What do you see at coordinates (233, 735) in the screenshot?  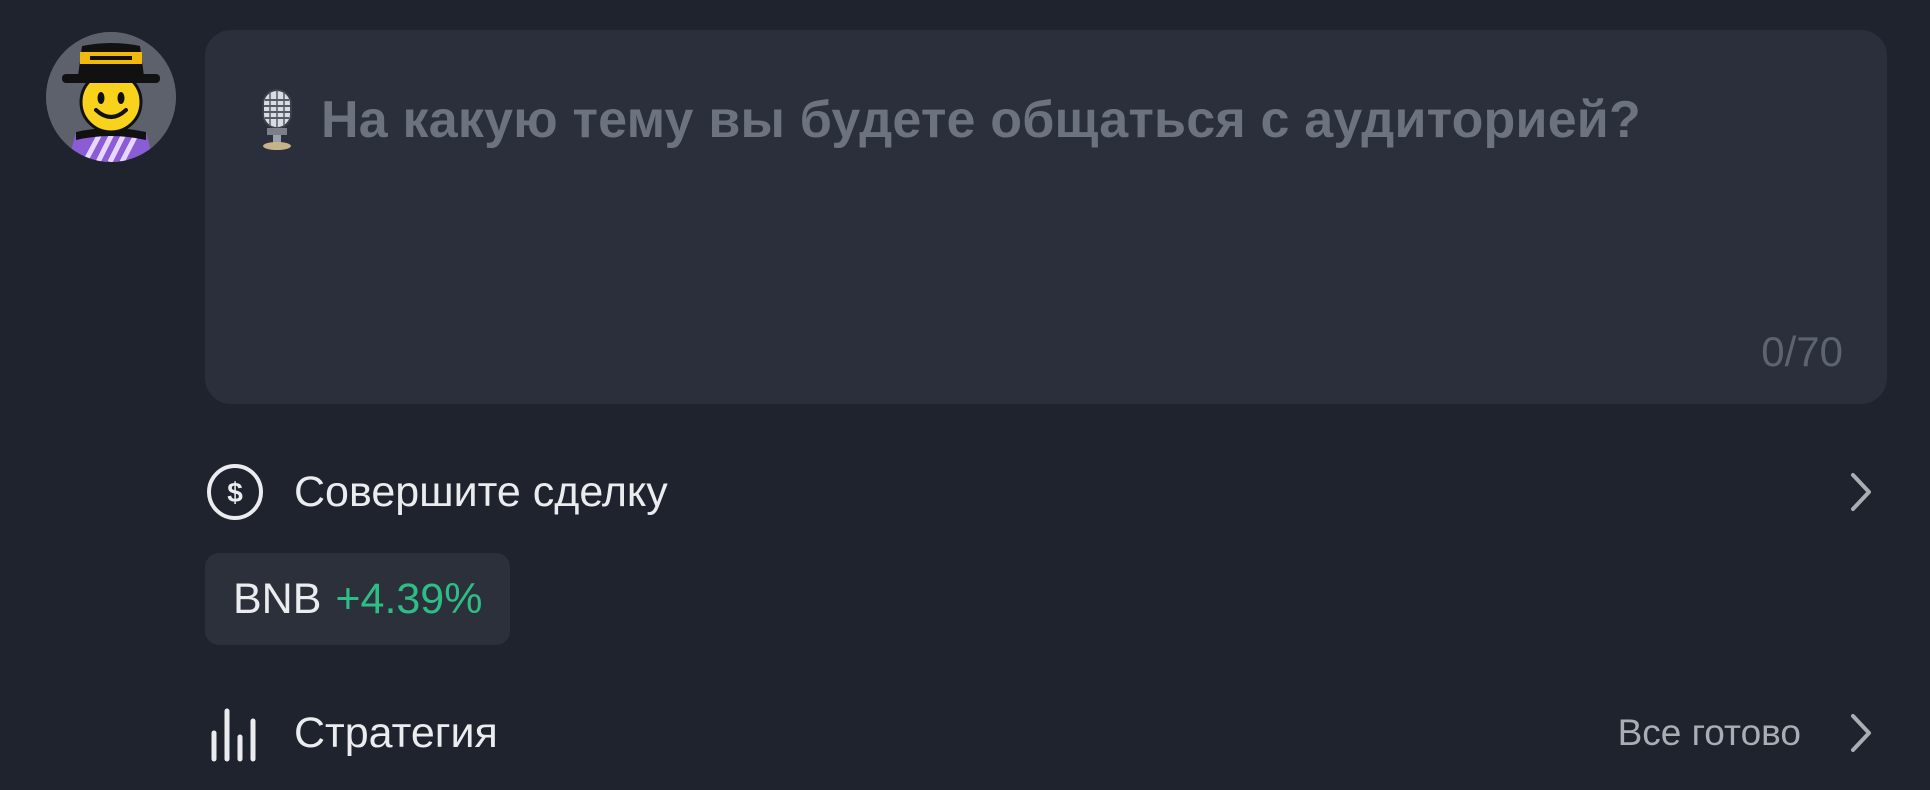 I see `bar-chart-icon` at bounding box center [233, 735].